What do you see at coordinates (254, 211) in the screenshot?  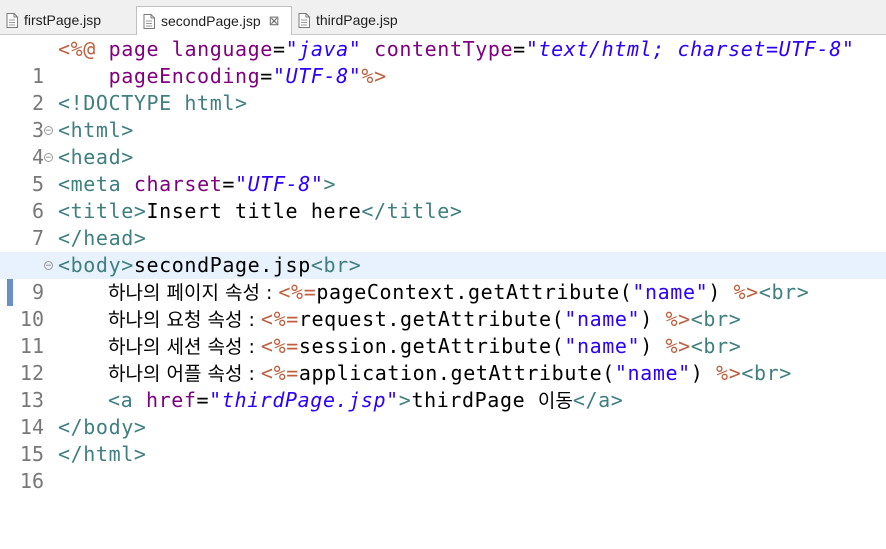 I see `text-content: Insert title here` at bounding box center [254, 211].